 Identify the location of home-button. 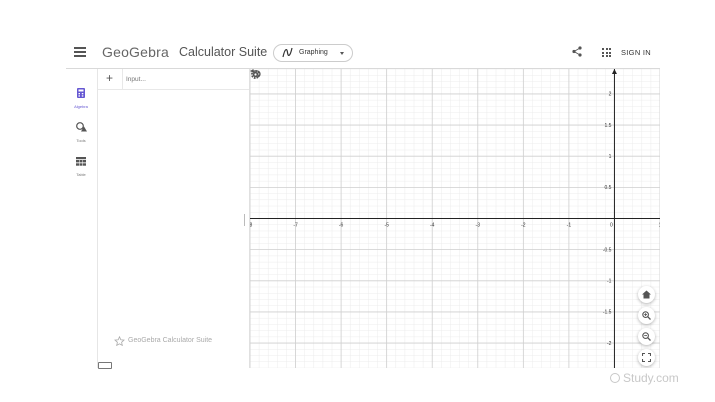
(646, 294).